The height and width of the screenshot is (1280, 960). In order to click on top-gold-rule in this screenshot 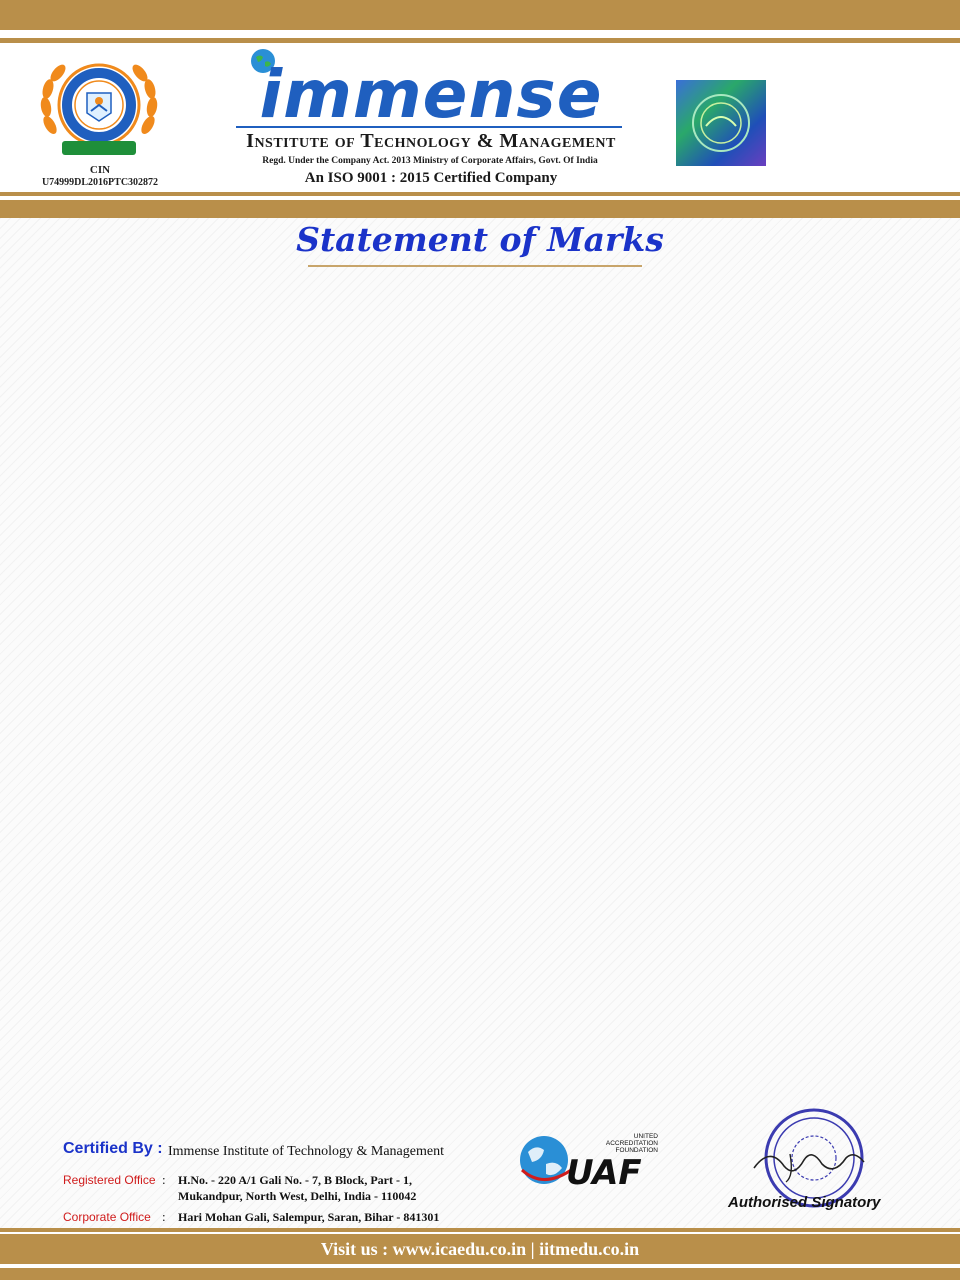, I will do `click(480, 40)`.